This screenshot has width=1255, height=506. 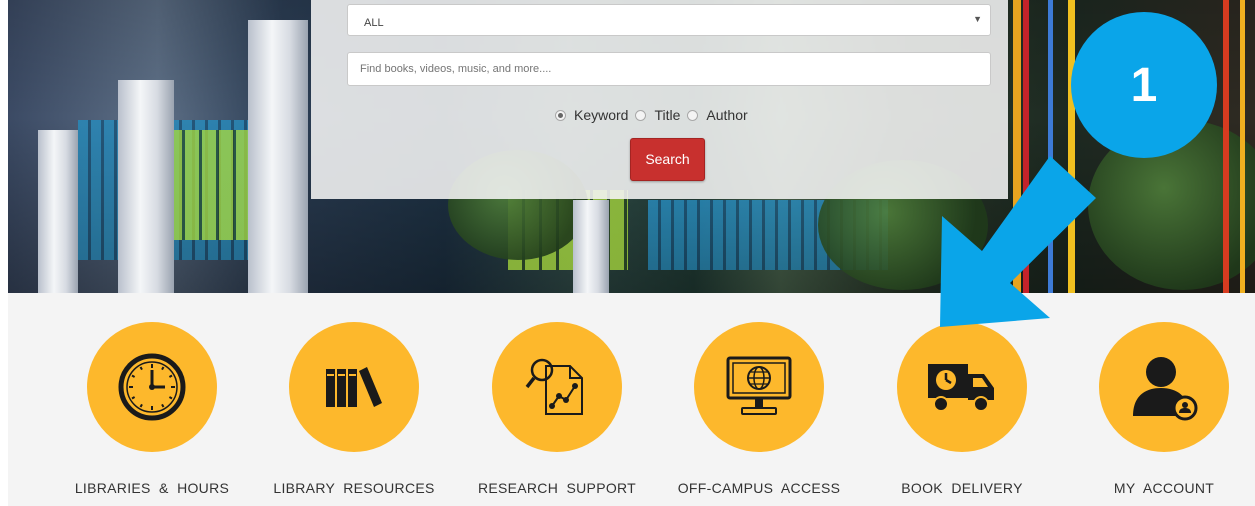 I want to click on arrow-pointer-icon, so click(x=1018, y=241).